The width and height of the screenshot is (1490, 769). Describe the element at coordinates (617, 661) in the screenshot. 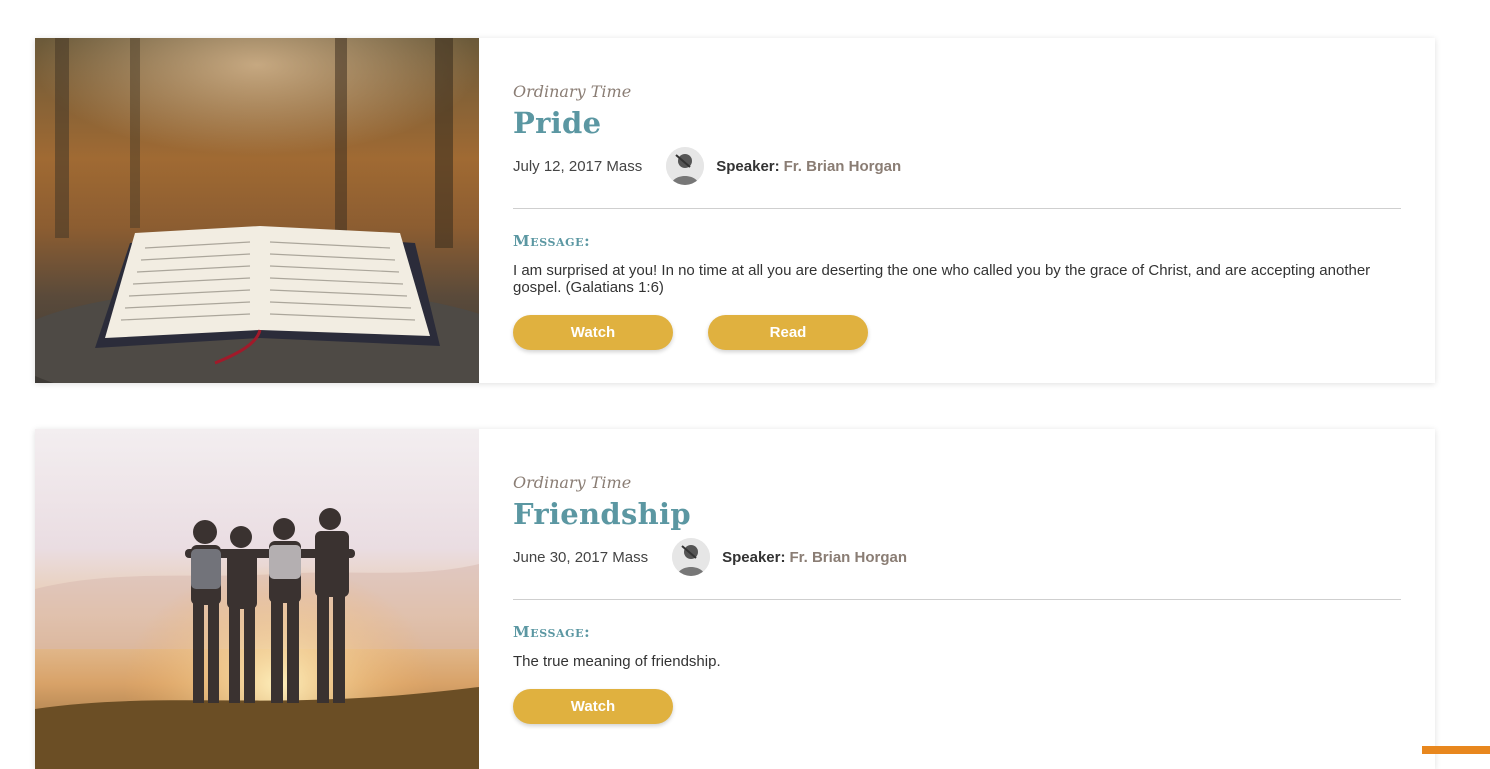

I see `message-text: The true meaning of friendship.` at that location.